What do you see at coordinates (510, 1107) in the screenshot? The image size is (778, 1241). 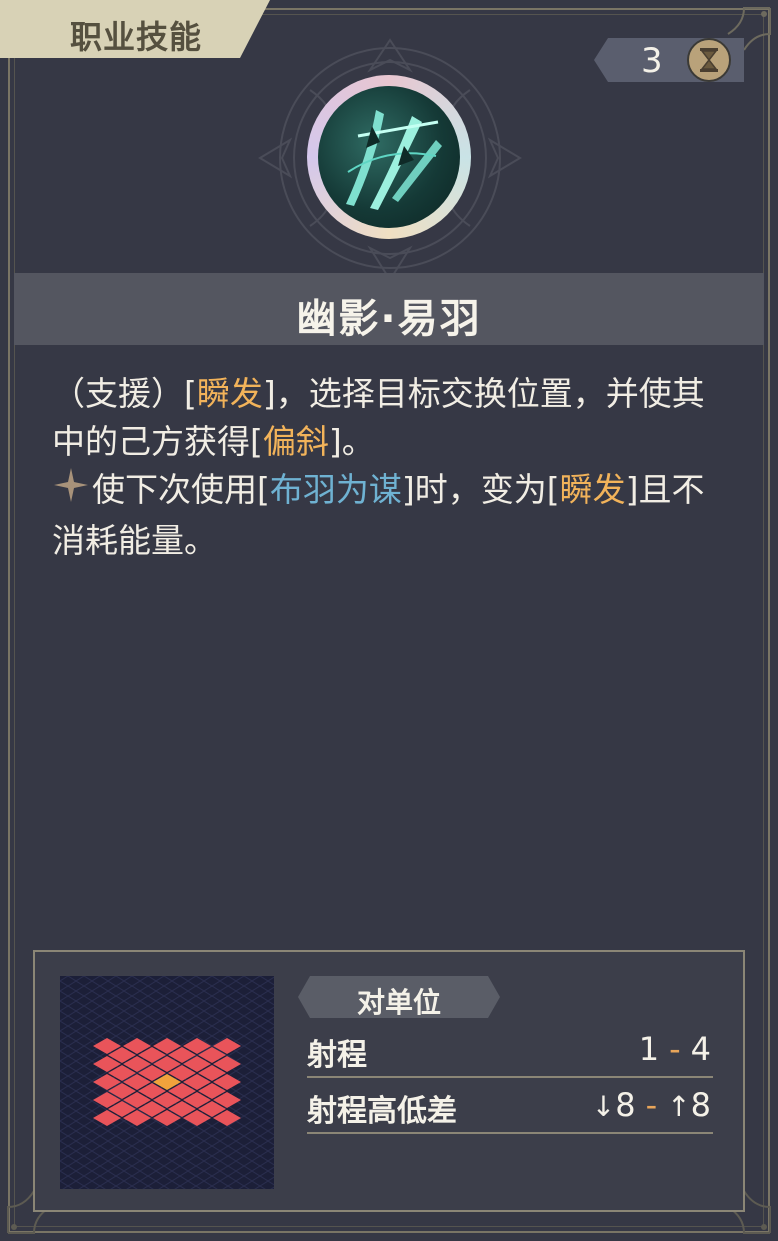 I see `height-diff-row: 射程高低差 ↓8- ↑8` at bounding box center [510, 1107].